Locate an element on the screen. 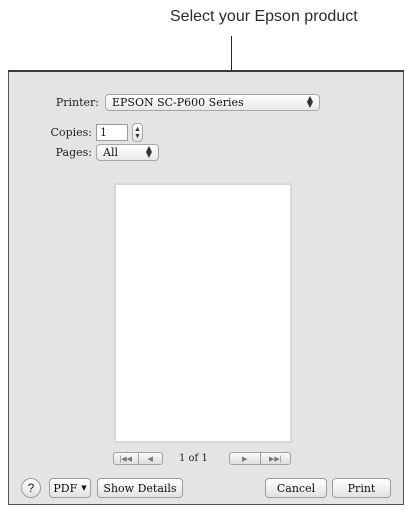 The image size is (416, 514). cancel-button: Cancel is located at coordinates (296, 488).